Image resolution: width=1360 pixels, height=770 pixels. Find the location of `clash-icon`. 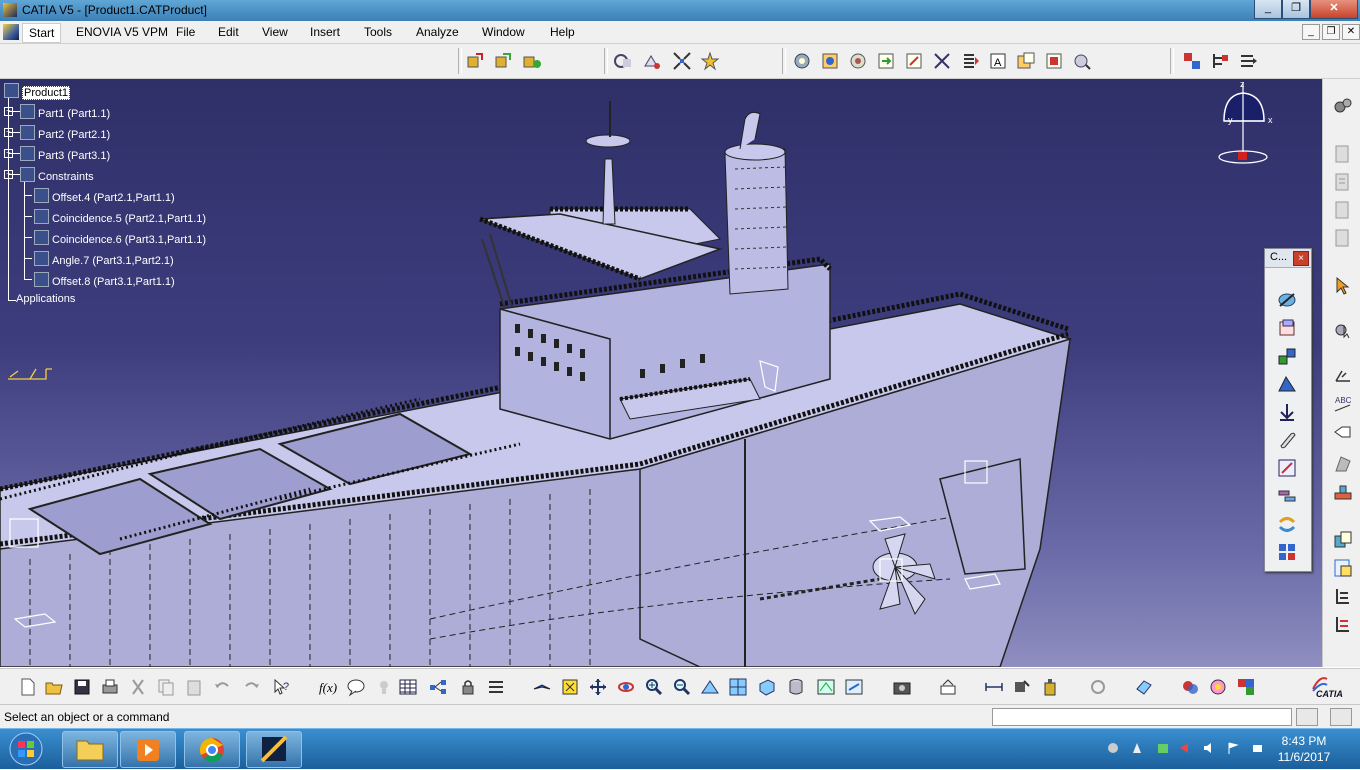

clash-icon is located at coordinates (802, 61).